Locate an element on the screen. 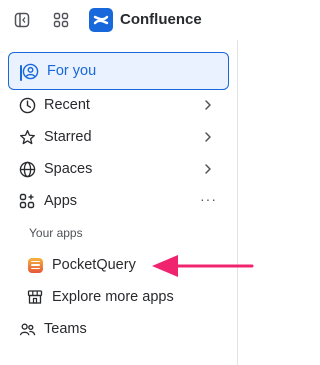  clock-icon is located at coordinates (27, 105).